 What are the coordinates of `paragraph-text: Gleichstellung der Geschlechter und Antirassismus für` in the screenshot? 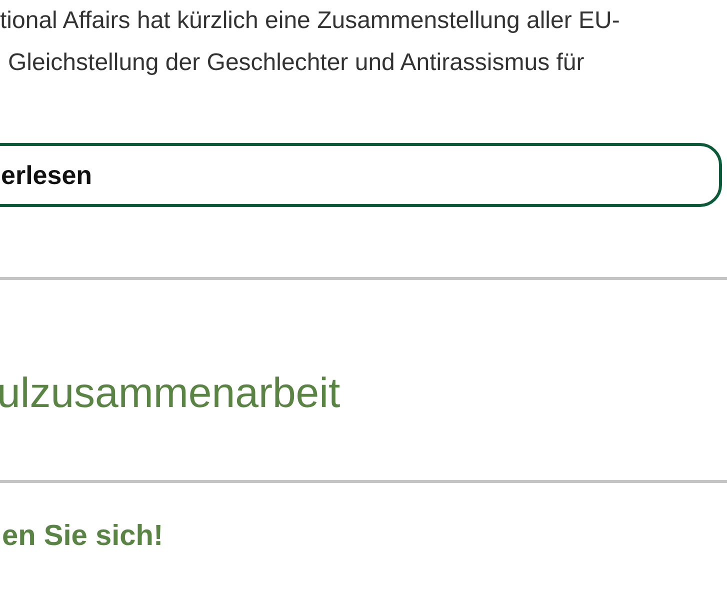 It's located at (296, 63).